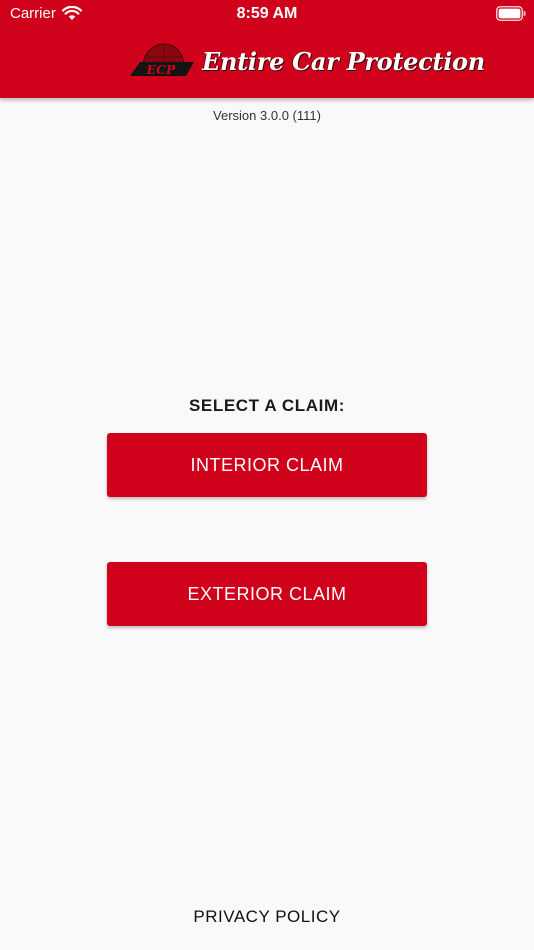  Describe the element at coordinates (161, 69) in the screenshot. I see `logo-text: ECP` at that location.